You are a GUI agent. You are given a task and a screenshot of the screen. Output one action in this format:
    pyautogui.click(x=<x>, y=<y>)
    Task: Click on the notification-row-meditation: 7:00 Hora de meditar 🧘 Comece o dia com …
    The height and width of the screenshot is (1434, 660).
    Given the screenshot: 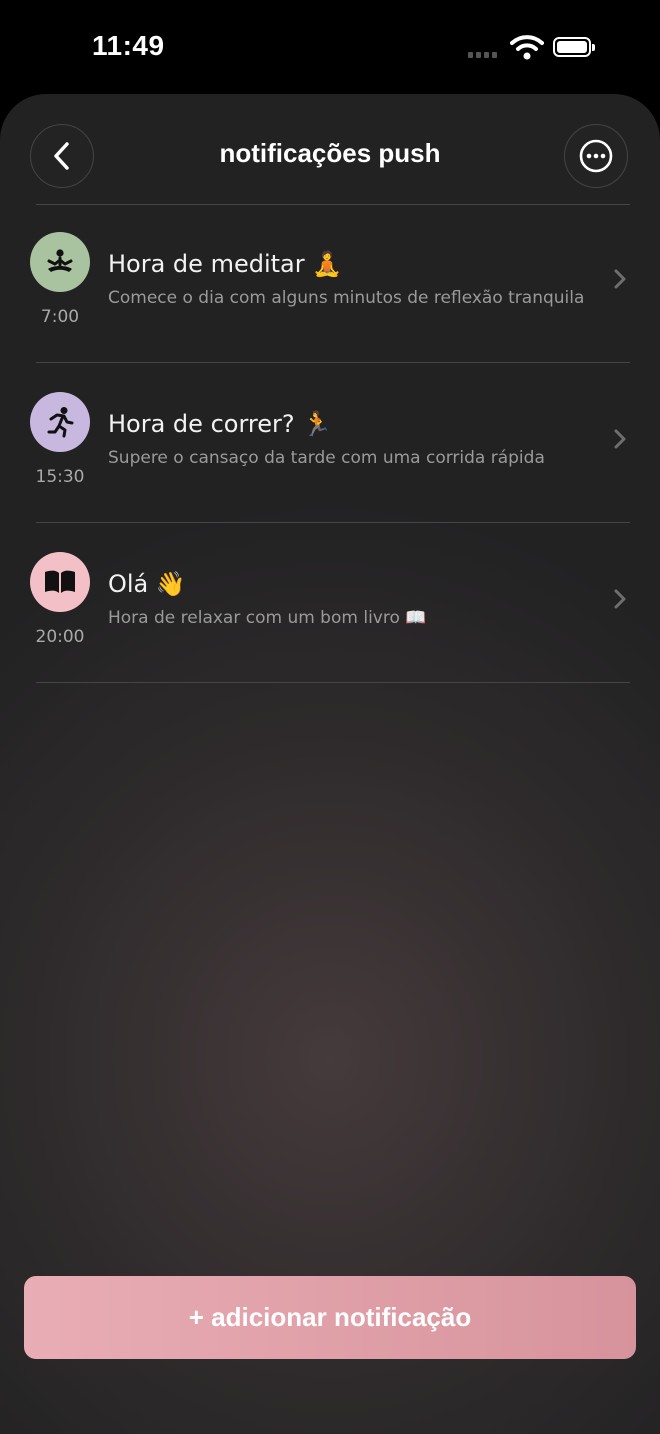 What is the action you would take?
    pyautogui.click(x=330, y=284)
    